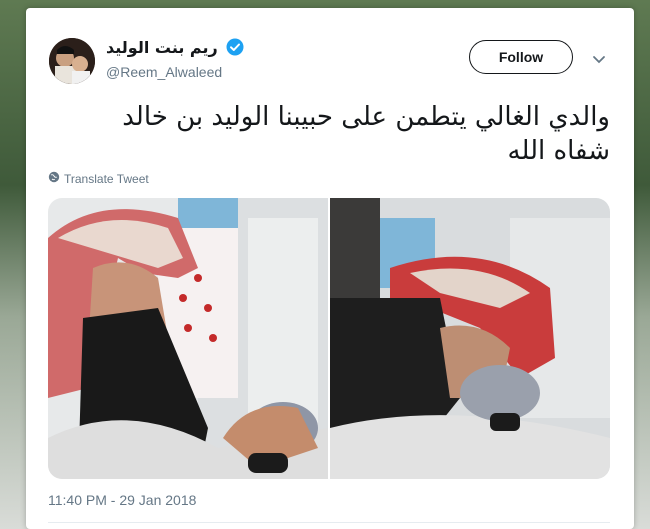  What do you see at coordinates (175, 59) in the screenshot?
I see `author-block: ريم بنت الوليد @Reem_Alwaleed` at bounding box center [175, 59].